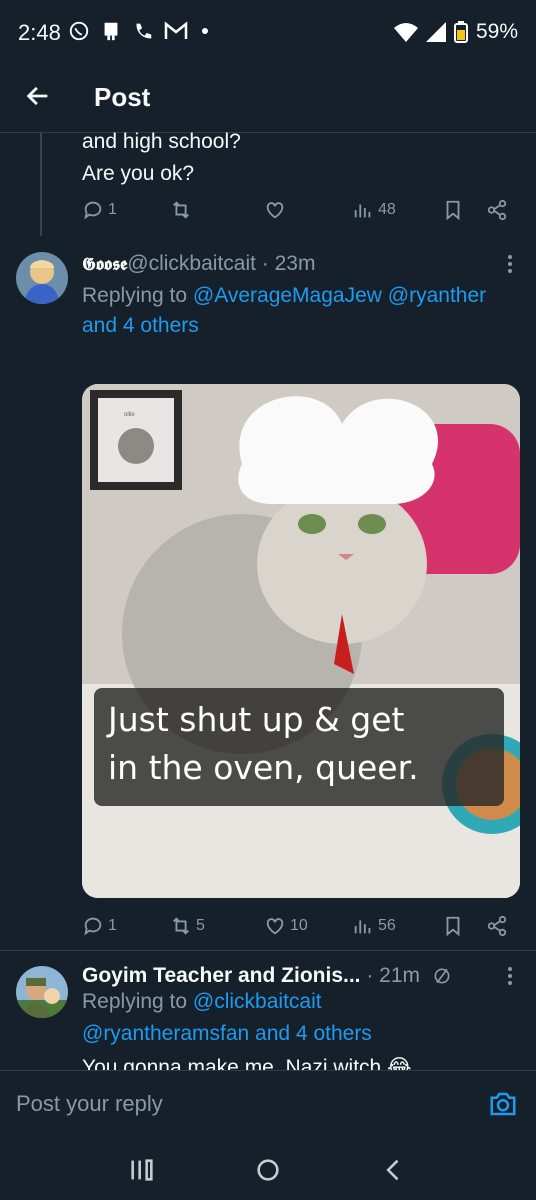 The width and height of the screenshot is (536, 1200). Describe the element at coordinates (263, 767) in the screenshot. I see `image-caption-line2: in the oven, queer.` at that location.